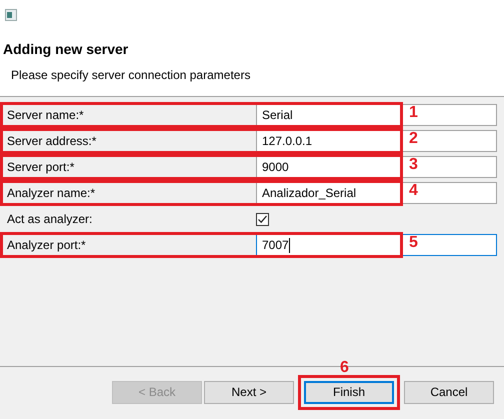  Describe the element at coordinates (344, 368) in the screenshot. I see `annotation-number: 6` at that location.